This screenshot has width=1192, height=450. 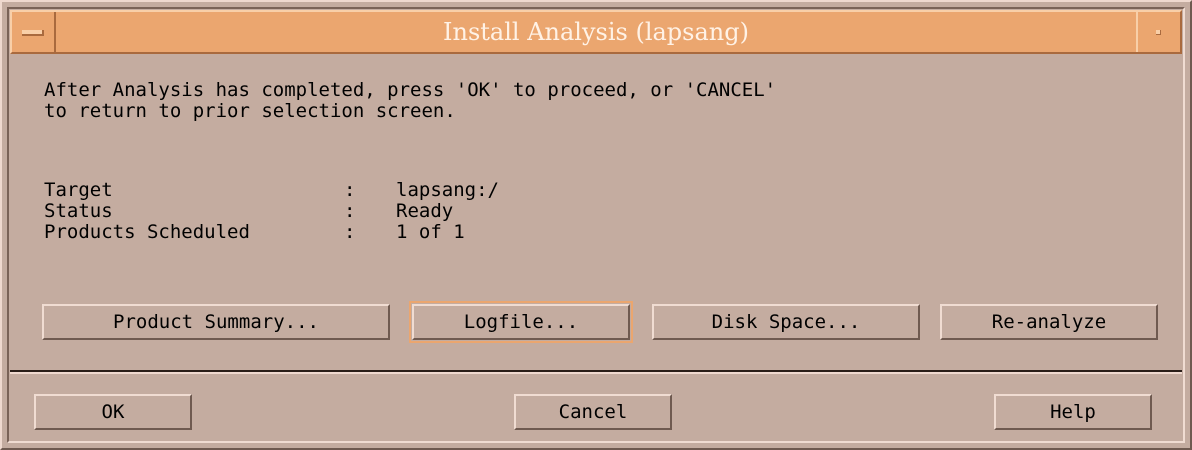 What do you see at coordinates (113, 412) in the screenshot?
I see `ok-button: OK` at bounding box center [113, 412].